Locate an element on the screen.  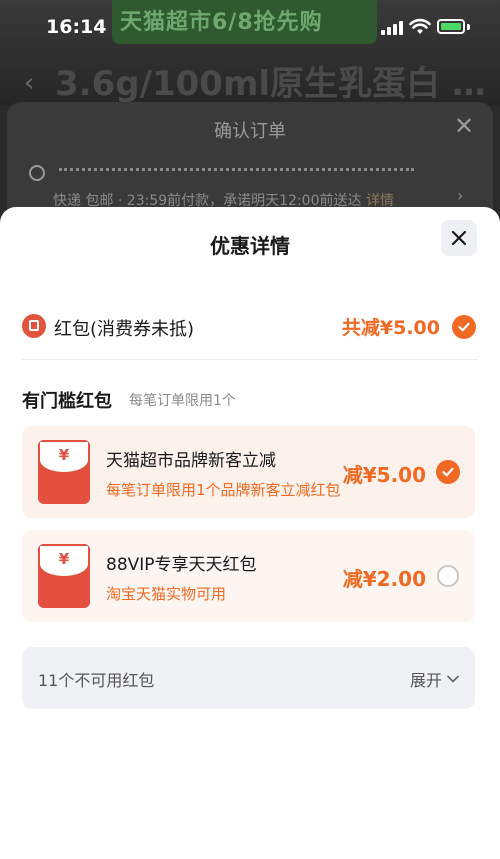
sheet-title: 优惠详情 is located at coordinates (250, 246).